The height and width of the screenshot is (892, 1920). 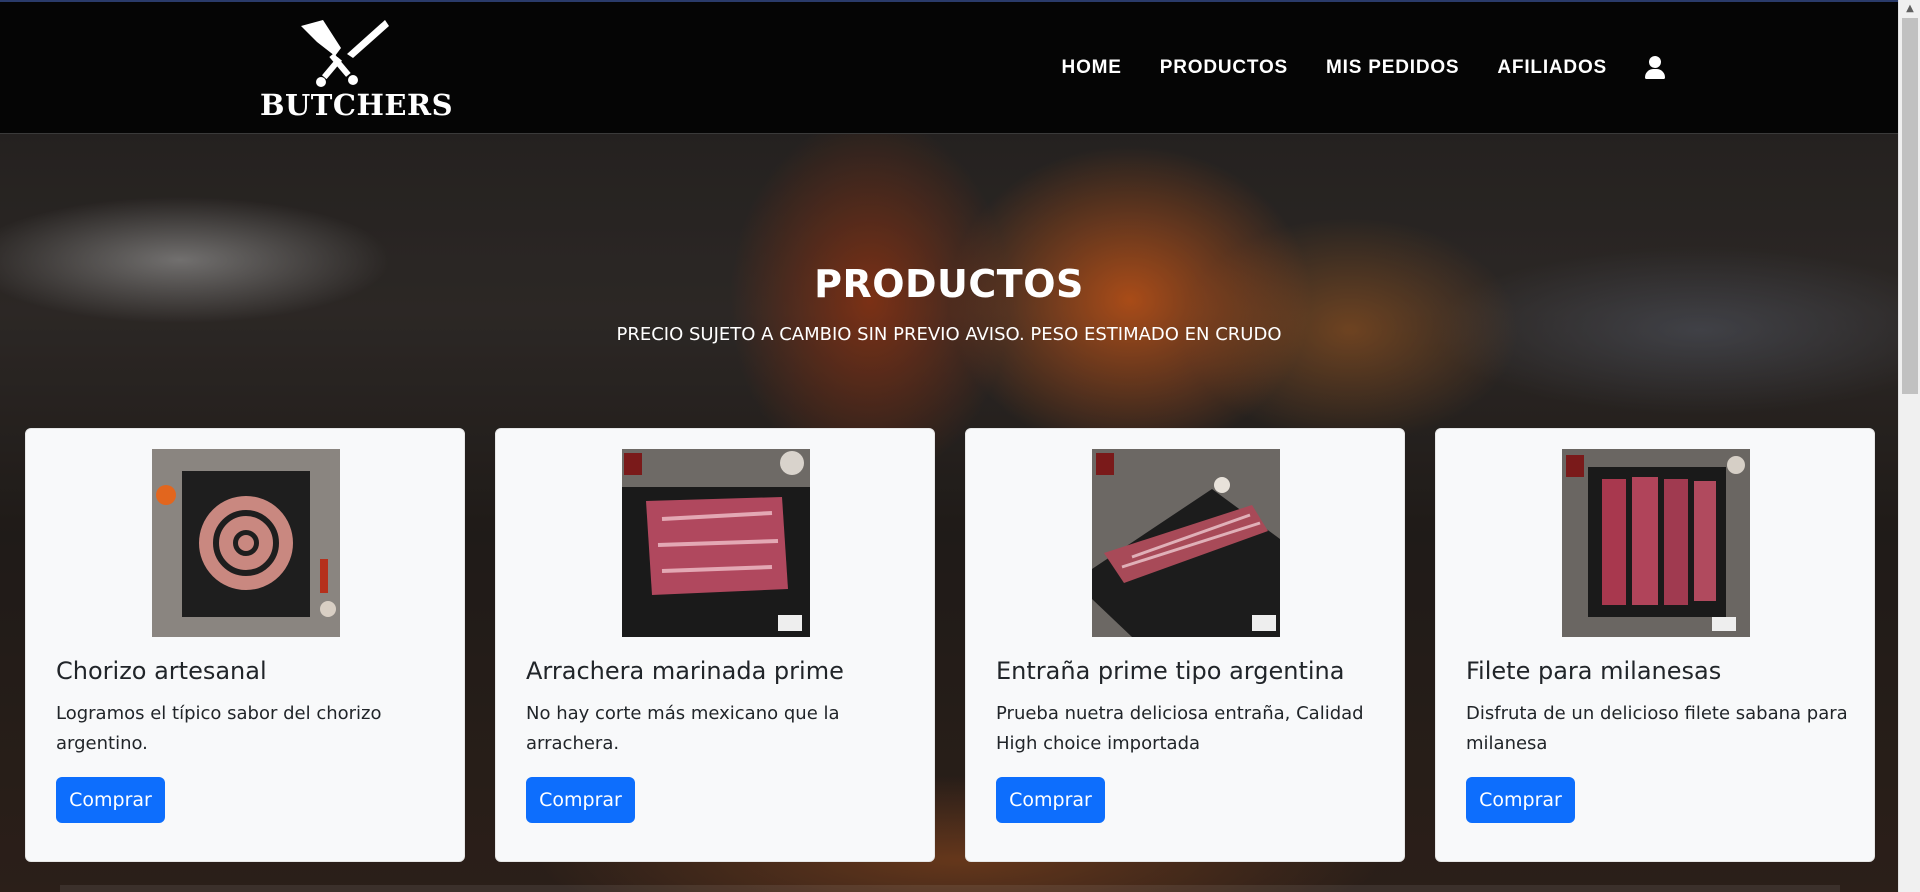 I want to click on brand-logo: BUTCHERS, so click(x=357, y=71).